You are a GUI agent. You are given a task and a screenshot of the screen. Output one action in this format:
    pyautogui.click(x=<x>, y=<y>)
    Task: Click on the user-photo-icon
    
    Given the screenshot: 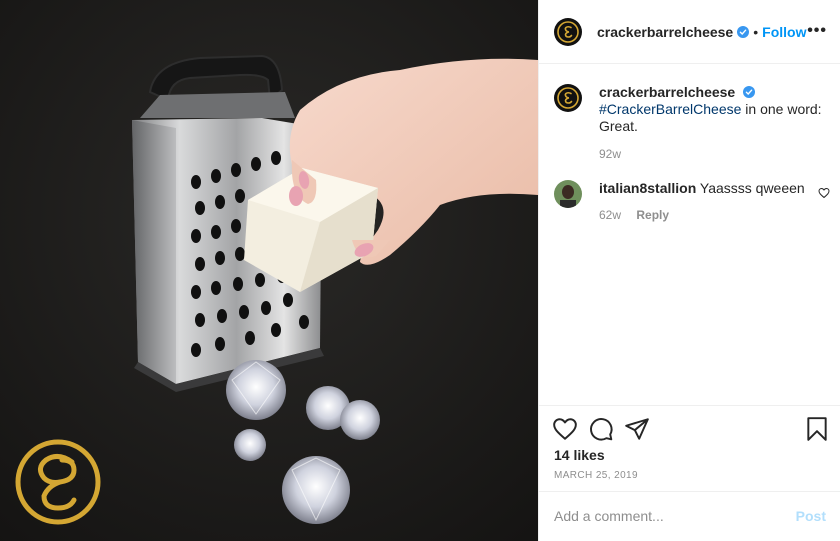 What is the action you would take?
    pyautogui.click(x=568, y=194)
    